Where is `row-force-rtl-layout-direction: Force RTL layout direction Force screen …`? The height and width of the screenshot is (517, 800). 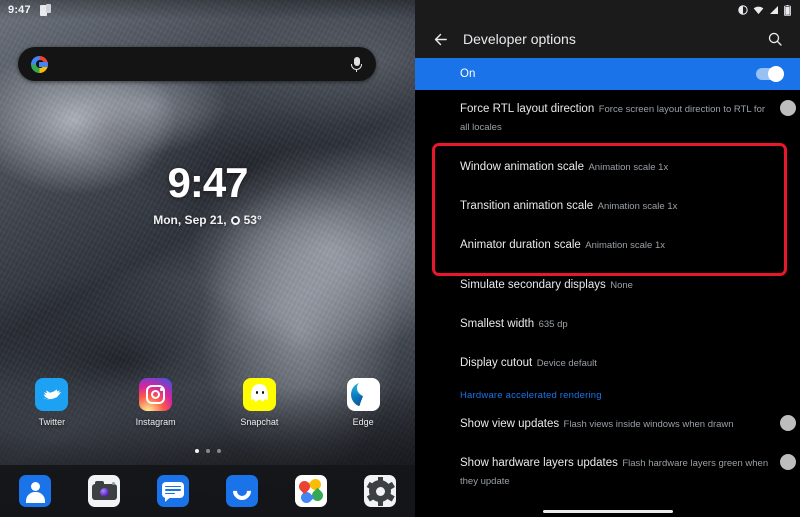 row-force-rtl-layout-direction: Force RTL layout direction Force screen … is located at coordinates (607, 117).